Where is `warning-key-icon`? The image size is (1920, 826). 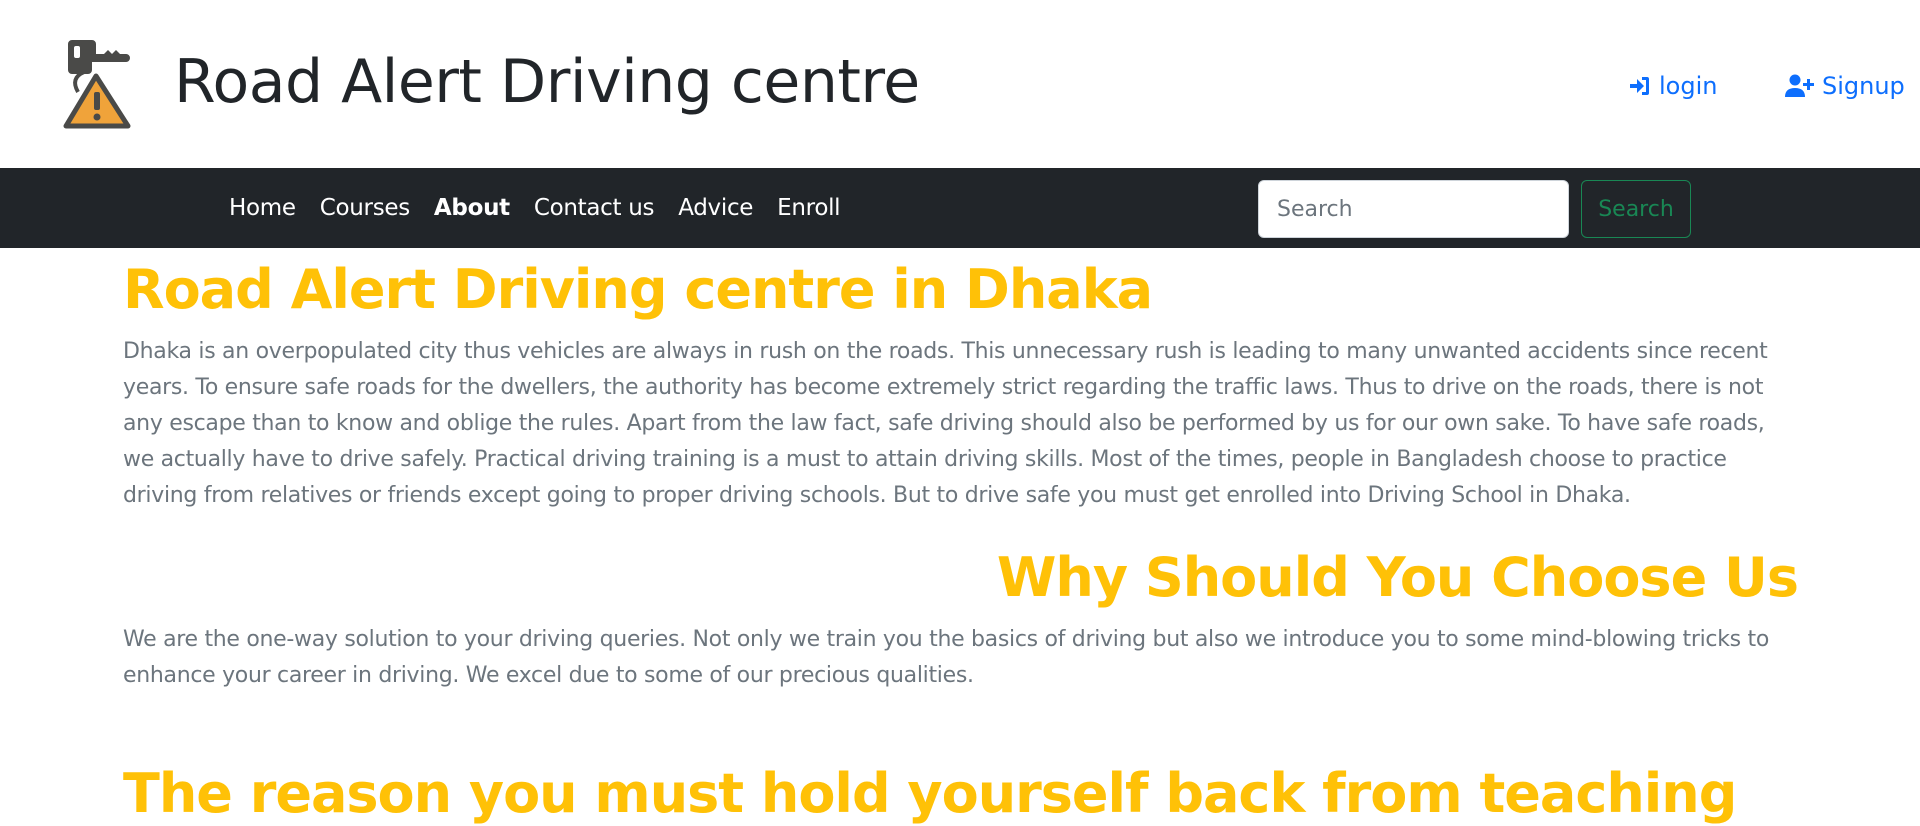
warning-key-icon is located at coordinates (99, 84).